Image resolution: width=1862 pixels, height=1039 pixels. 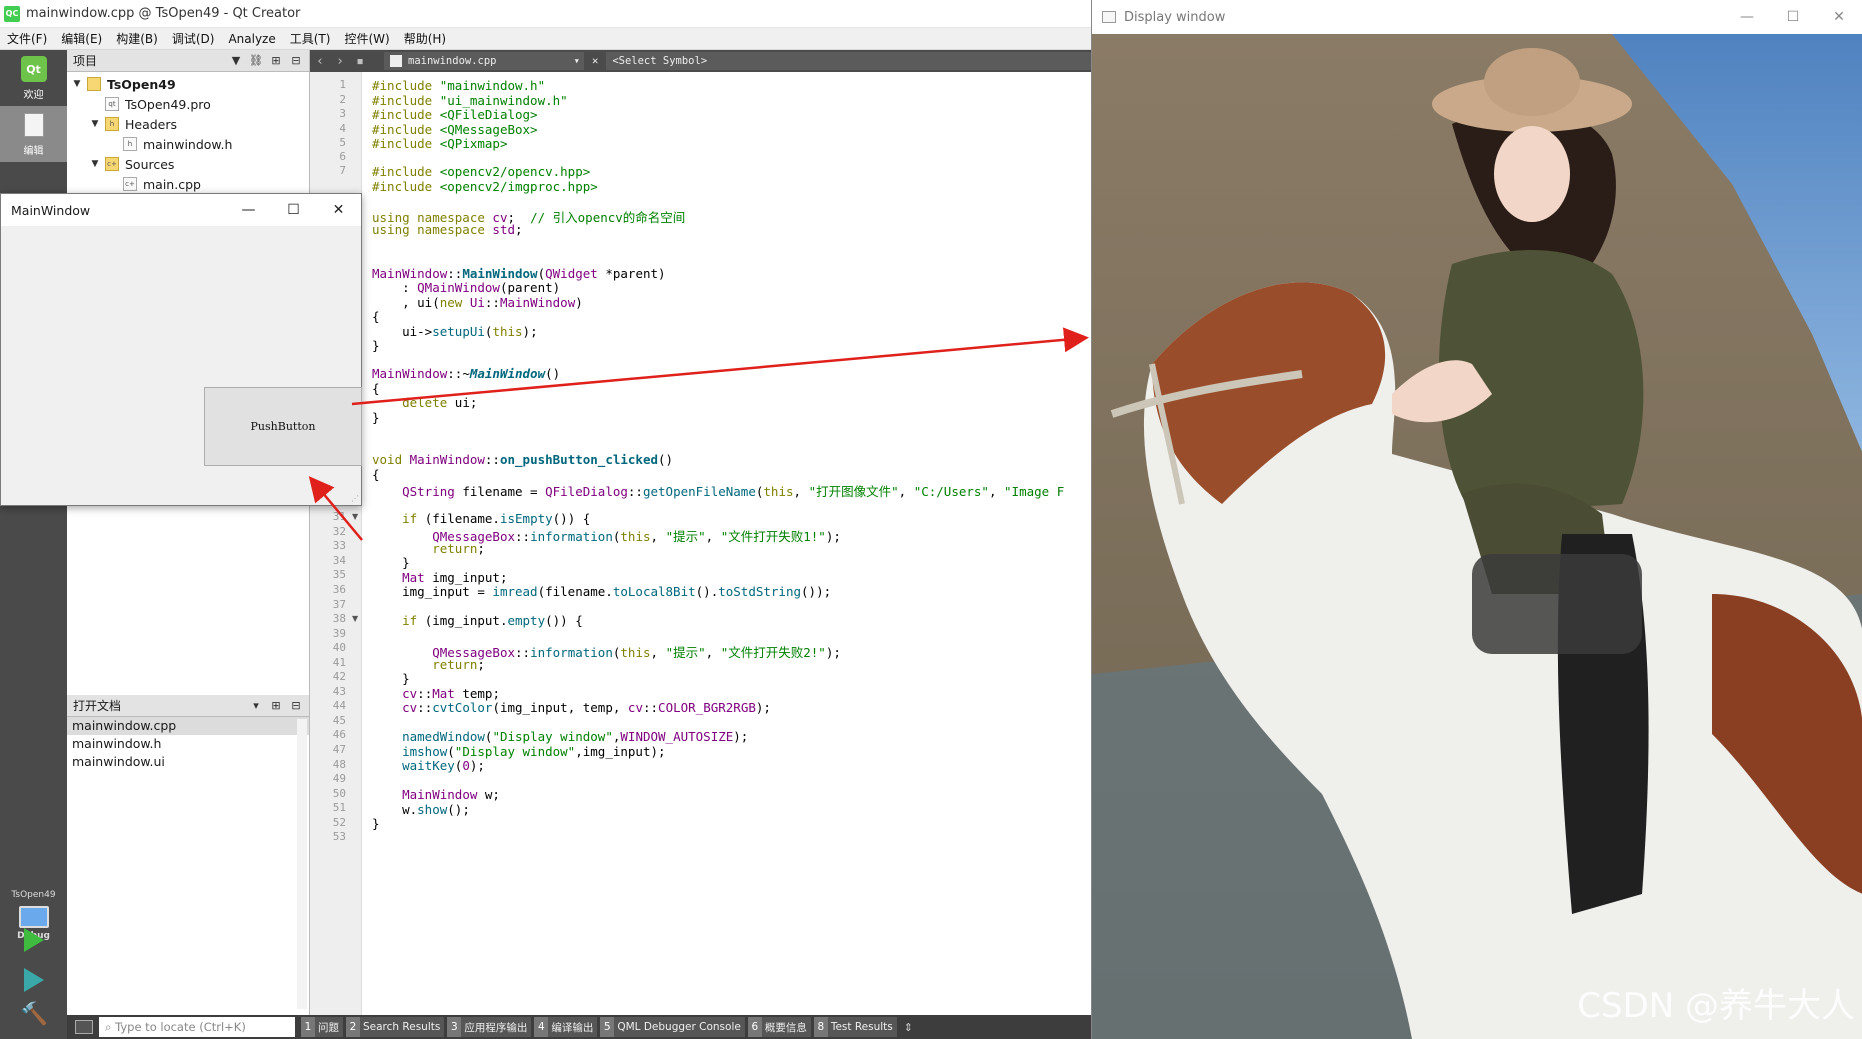 I want to click on tab-number: 8, so click(x=820, y=1027).